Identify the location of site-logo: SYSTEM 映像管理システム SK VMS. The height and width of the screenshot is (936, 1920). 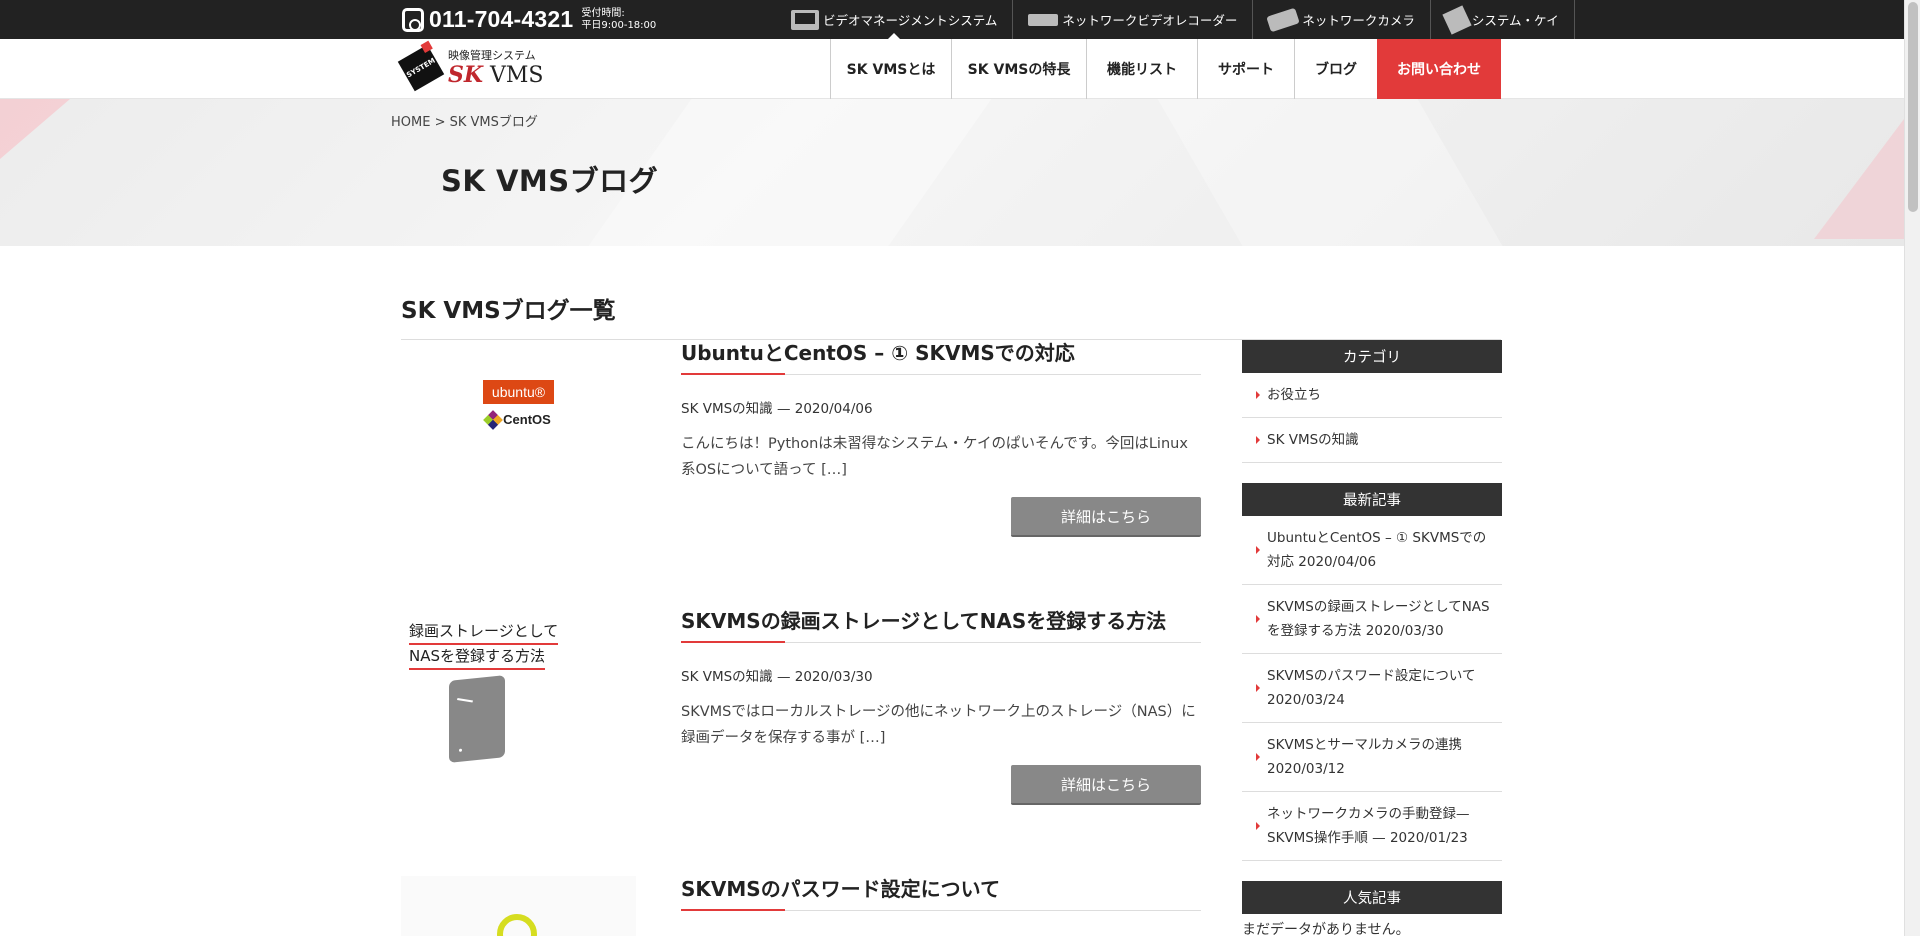
(470, 67).